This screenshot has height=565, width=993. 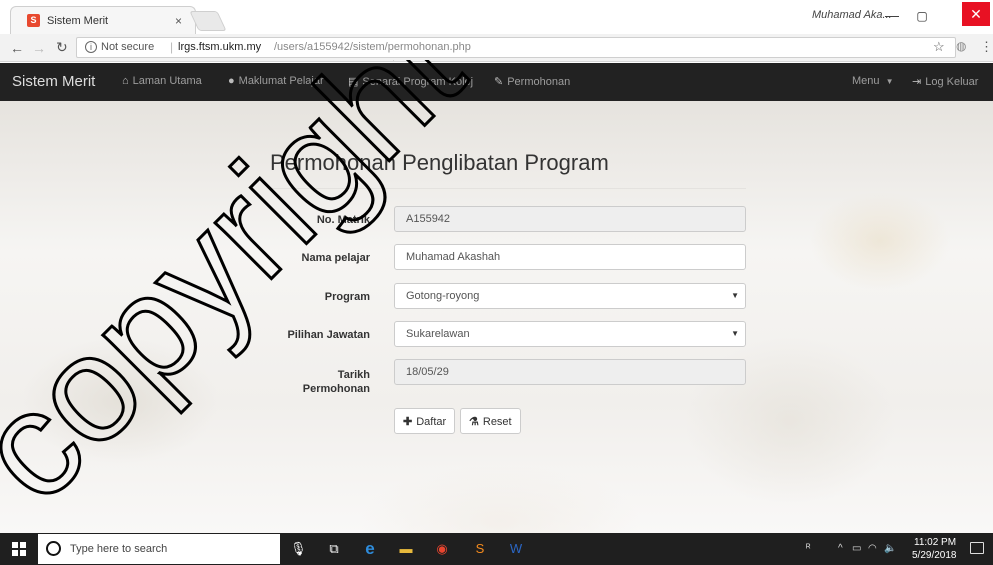 What do you see at coordinates (570, 296) in the screenshot?
I see `program-select: Gotong-royong ▼` at bounding box center [570, 296].